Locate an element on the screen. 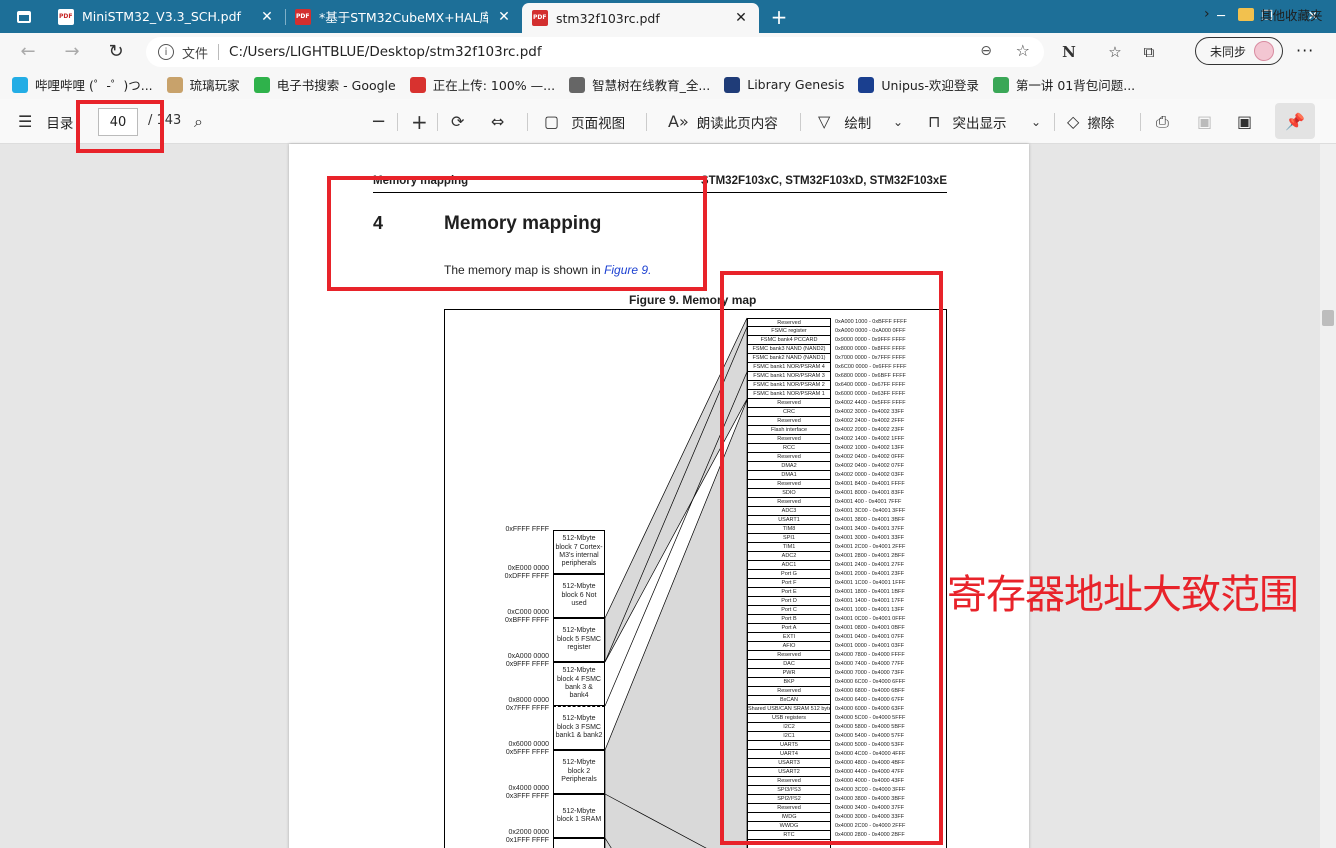 This screenshot has width=1336, height=848. annotation-box-register-range is located at coordinates (831, 558).